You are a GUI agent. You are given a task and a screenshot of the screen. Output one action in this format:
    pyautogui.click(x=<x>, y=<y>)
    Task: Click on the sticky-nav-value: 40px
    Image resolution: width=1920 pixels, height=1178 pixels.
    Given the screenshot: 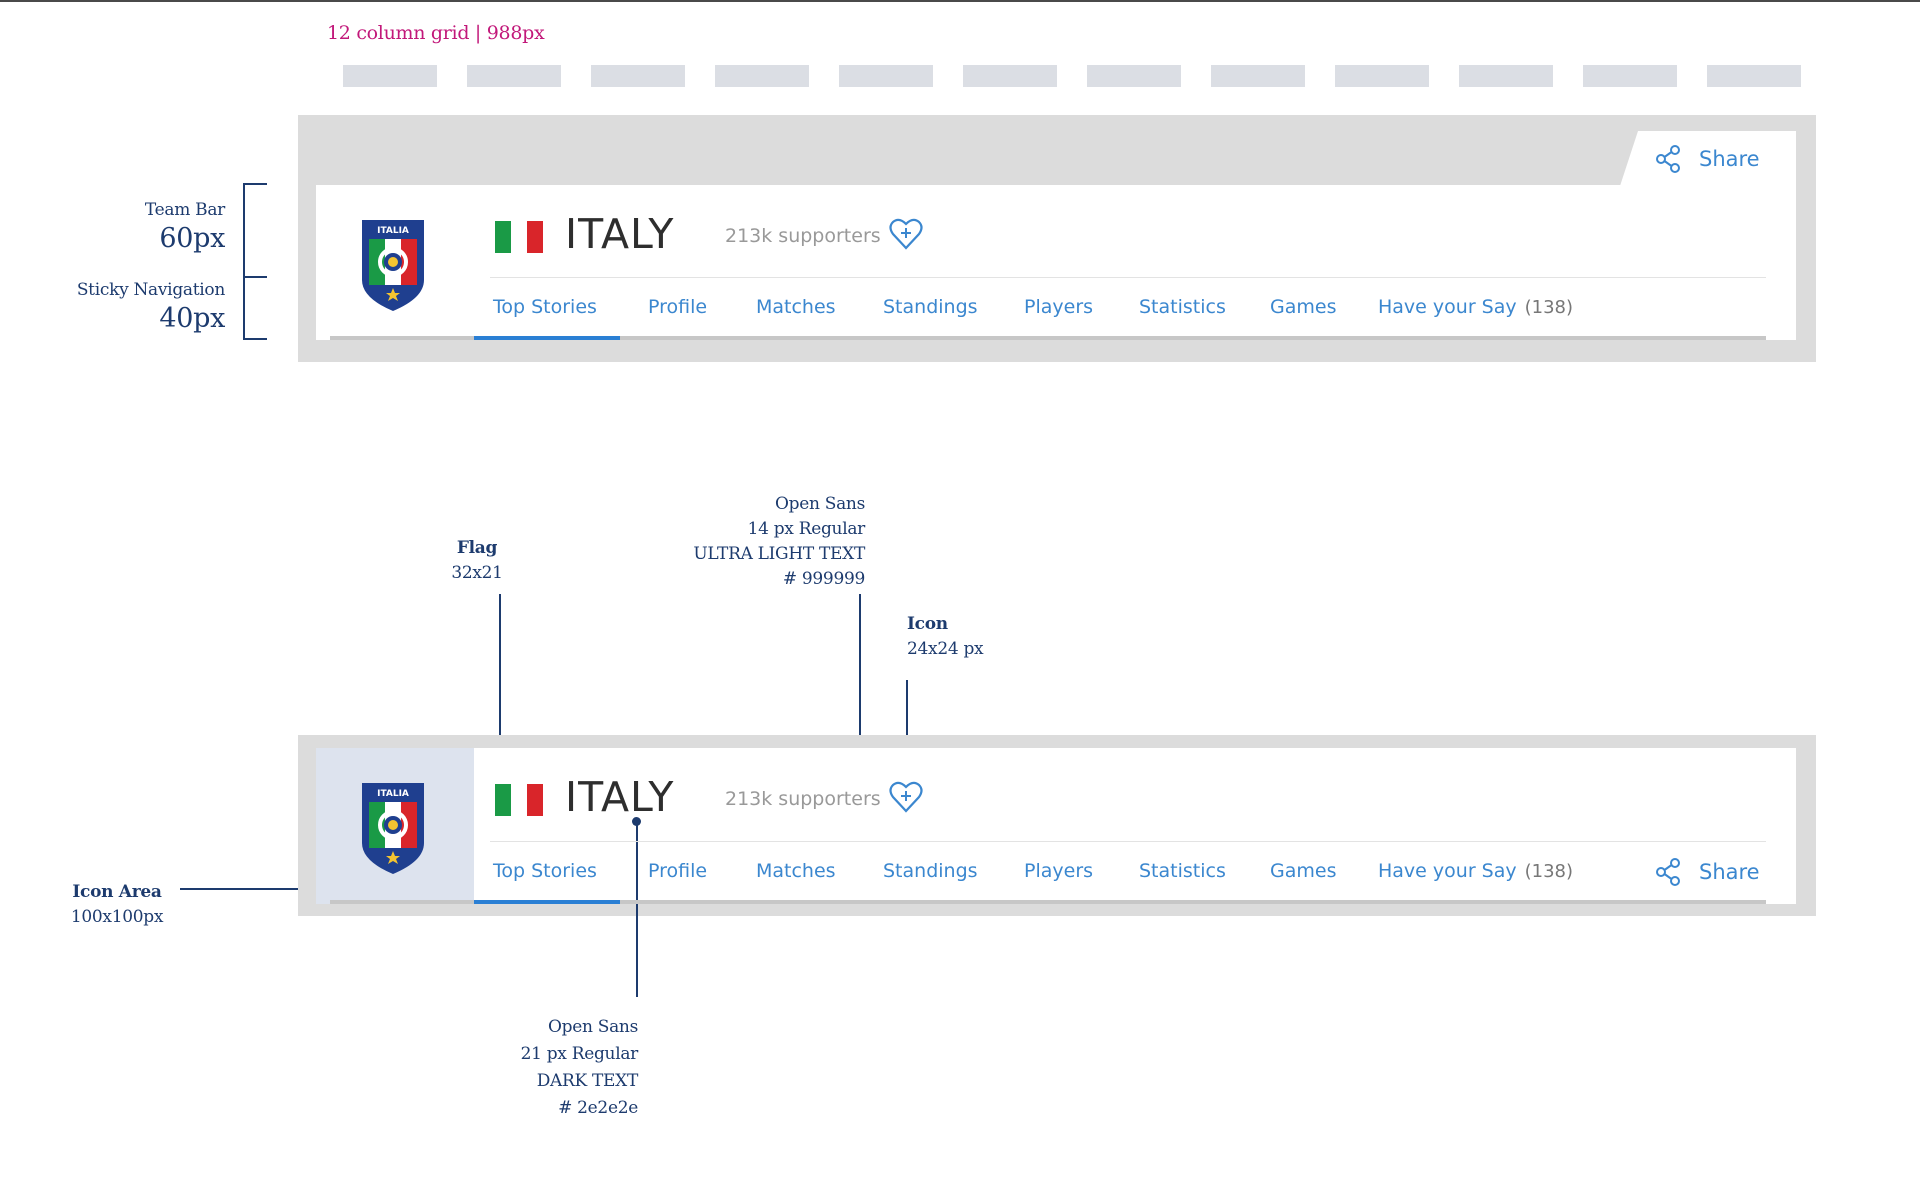 What is the action you would take?
    pyautogui.click(x=192, y=318)
    